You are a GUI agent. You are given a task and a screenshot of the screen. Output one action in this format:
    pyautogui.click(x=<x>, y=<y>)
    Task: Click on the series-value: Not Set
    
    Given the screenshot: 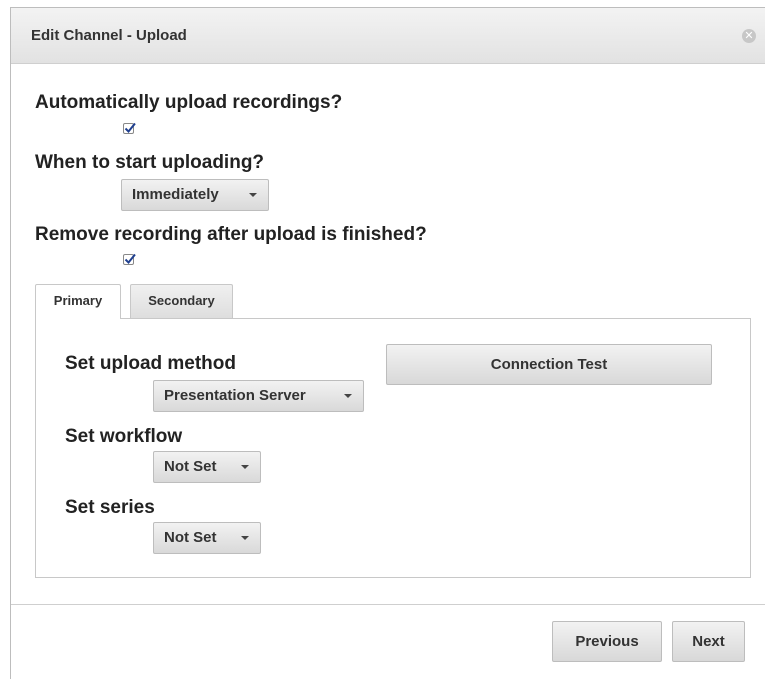 What is the action you would take?
    pyautogui.click(x=190, y=537)
    